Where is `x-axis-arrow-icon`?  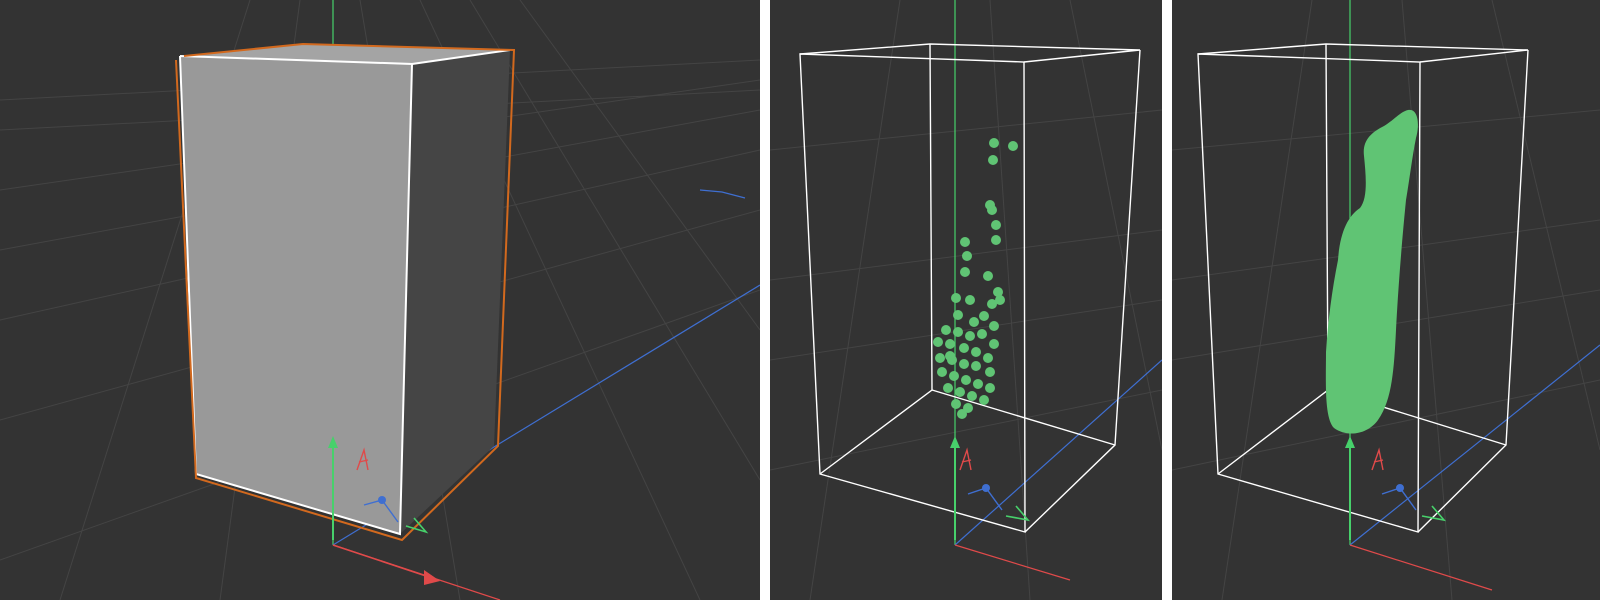
x-axis-arrow-icon is located at coordinates (386, 564).